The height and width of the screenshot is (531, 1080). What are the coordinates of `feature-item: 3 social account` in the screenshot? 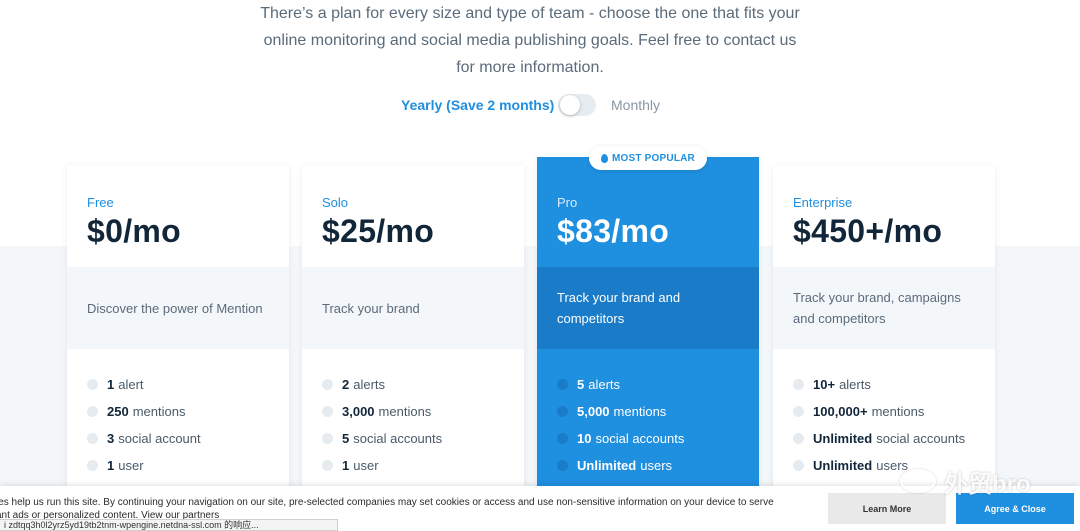 It's located at (178, 438).